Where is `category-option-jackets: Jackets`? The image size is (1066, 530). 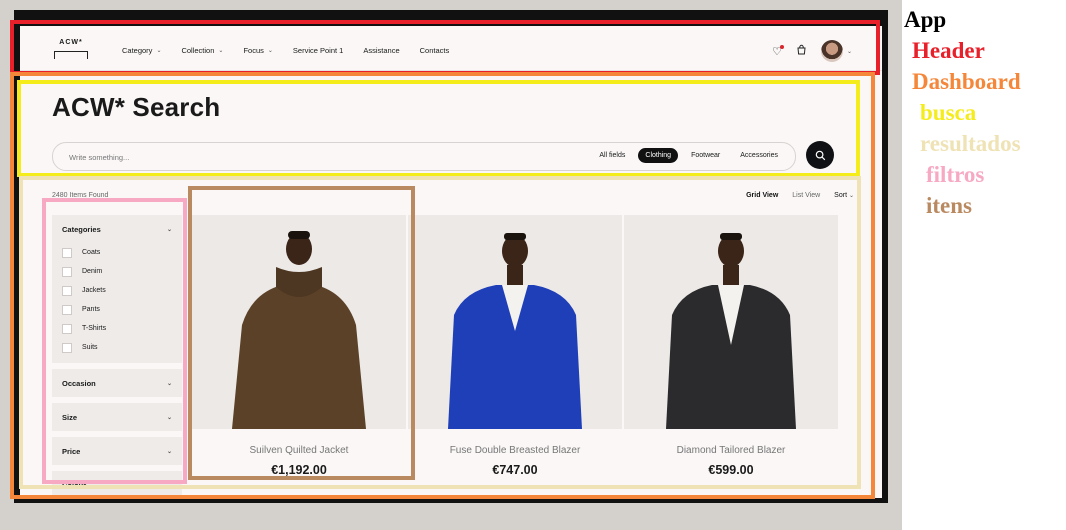
category-option-jackets: Jackets is located at coordinates (117, 290).